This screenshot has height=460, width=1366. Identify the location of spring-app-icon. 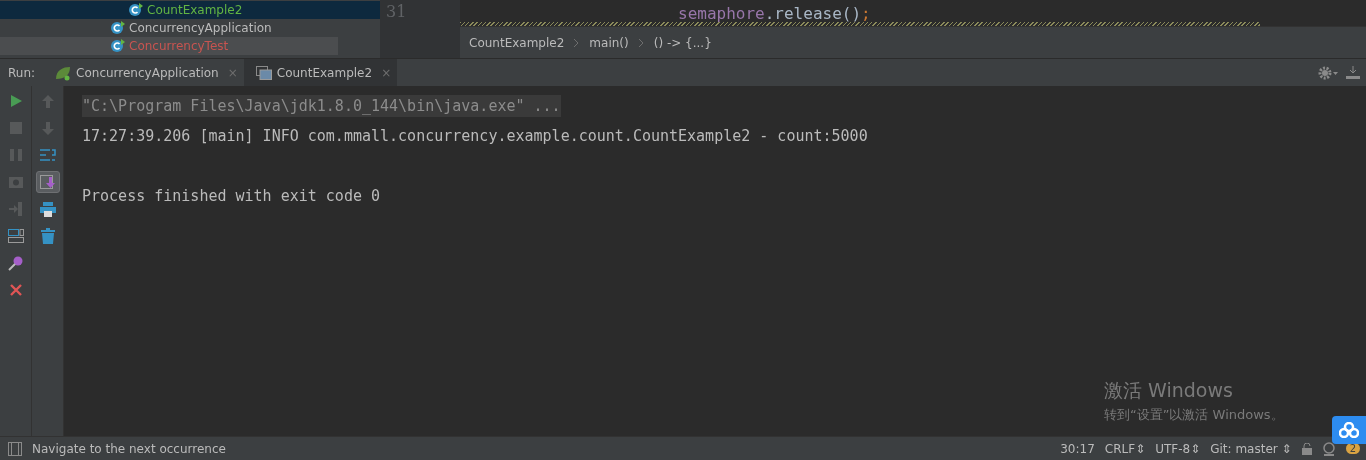
(63, 72).